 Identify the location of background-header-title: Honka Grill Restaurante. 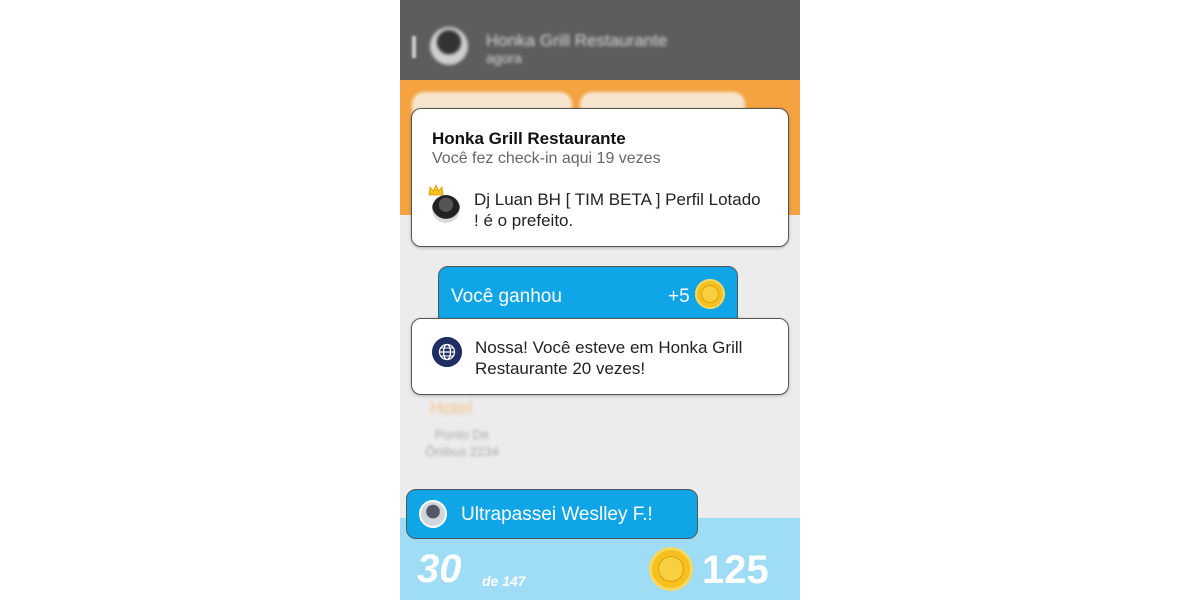
(577, 40).